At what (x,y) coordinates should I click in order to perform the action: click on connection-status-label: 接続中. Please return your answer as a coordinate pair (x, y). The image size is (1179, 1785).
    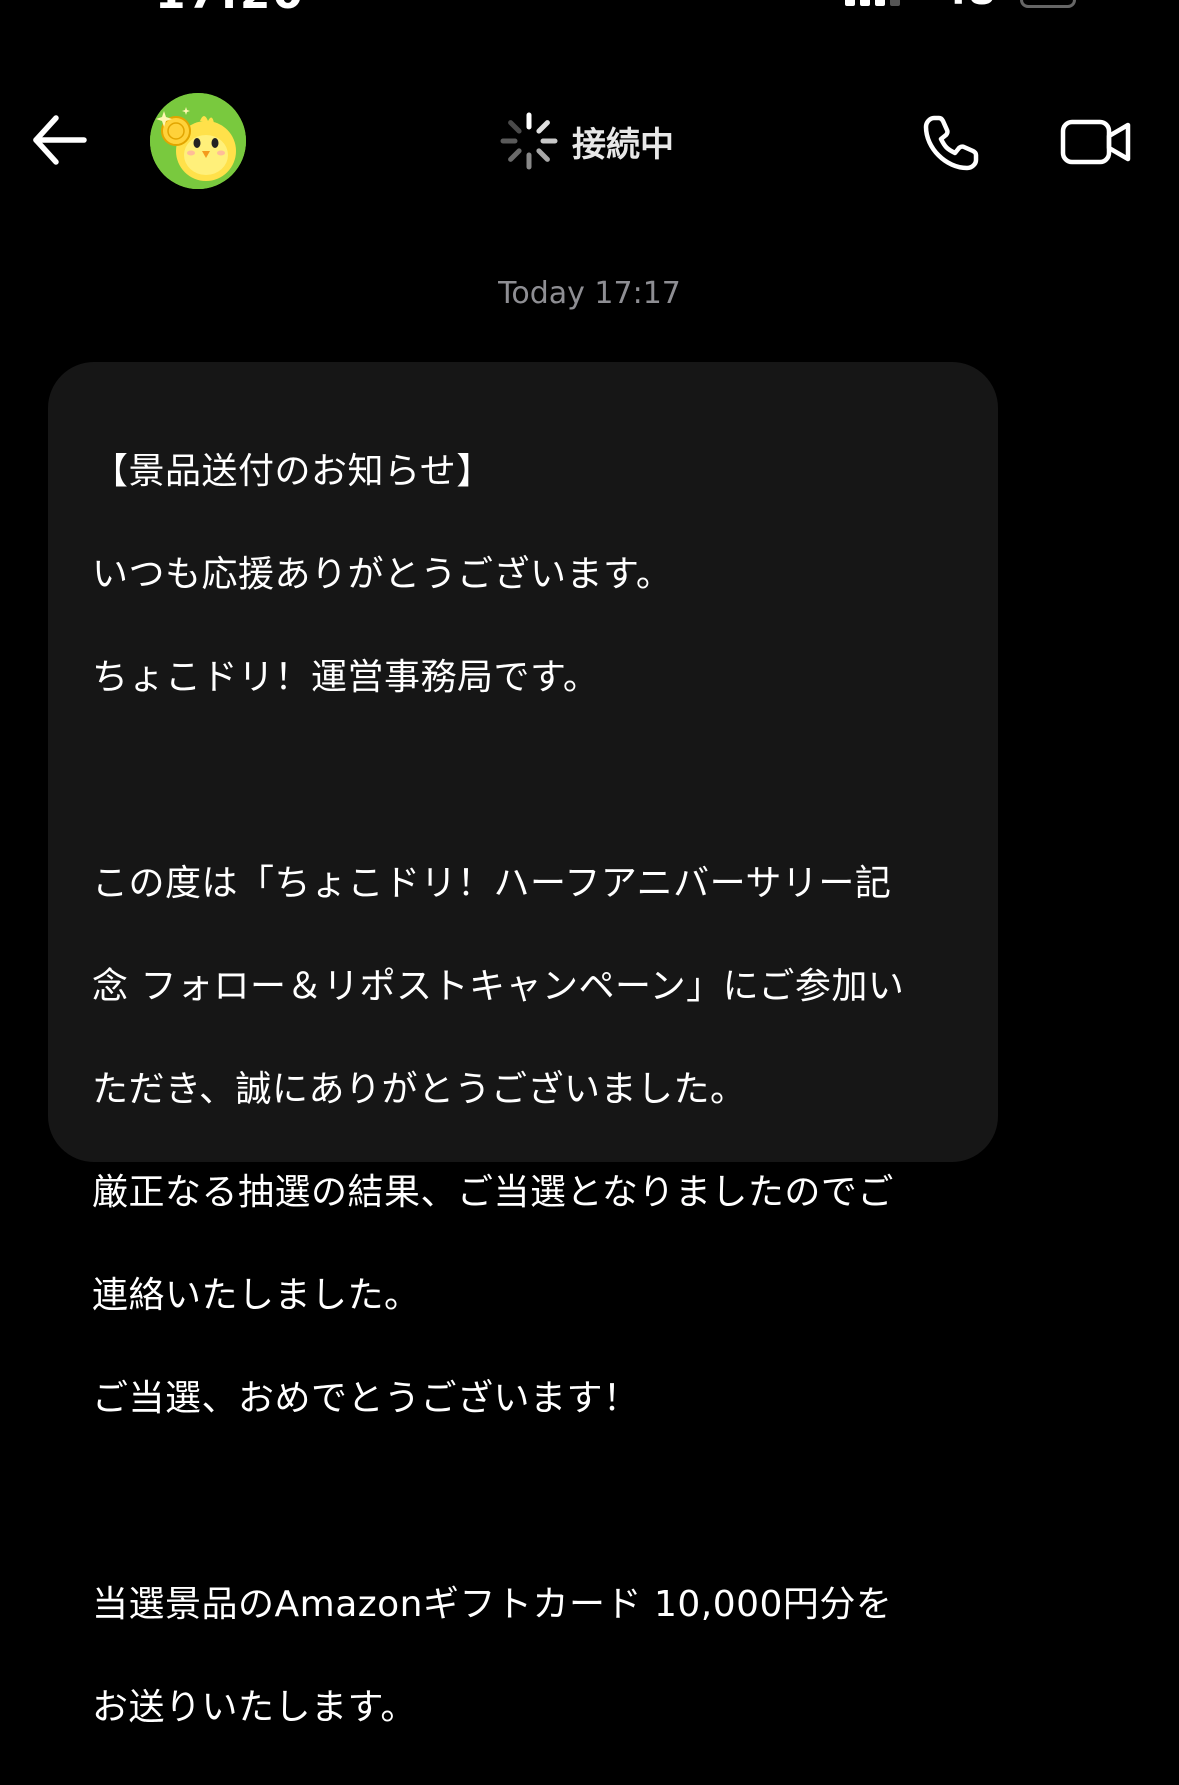
    Looking at the image, I should click on (623, 144).